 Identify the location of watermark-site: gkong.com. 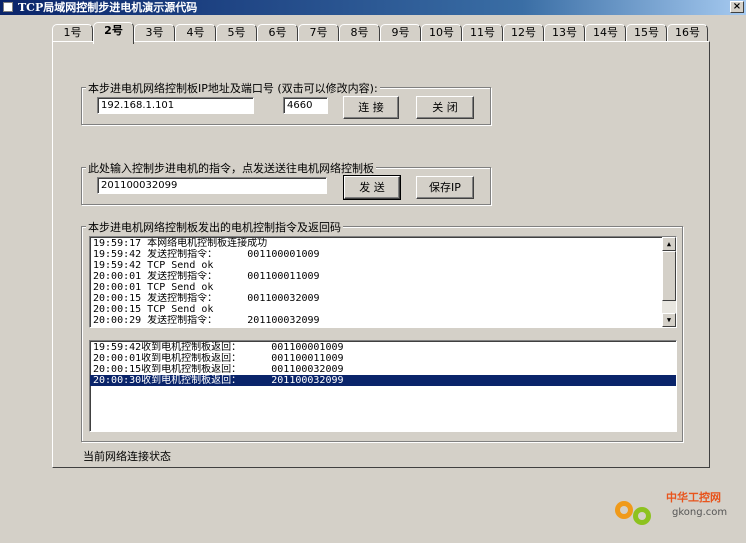
(699, 512).